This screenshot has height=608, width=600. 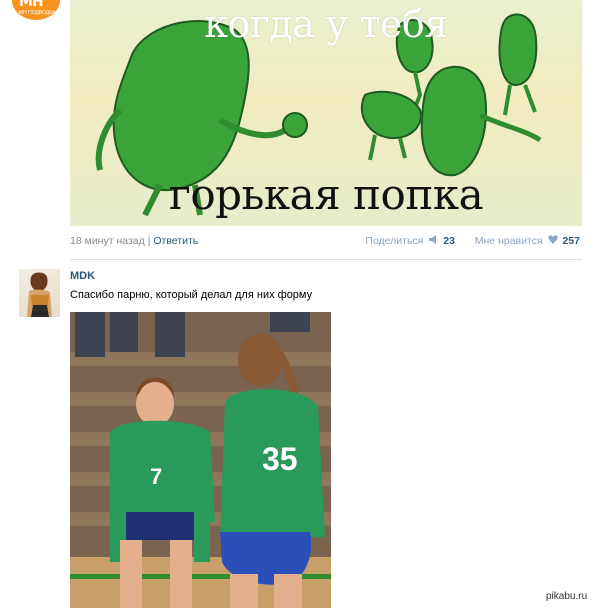 What do you see at coordinates (434, 241) in the screenshot?
I see `megaphone-icon` at bounding box center [434, 241].